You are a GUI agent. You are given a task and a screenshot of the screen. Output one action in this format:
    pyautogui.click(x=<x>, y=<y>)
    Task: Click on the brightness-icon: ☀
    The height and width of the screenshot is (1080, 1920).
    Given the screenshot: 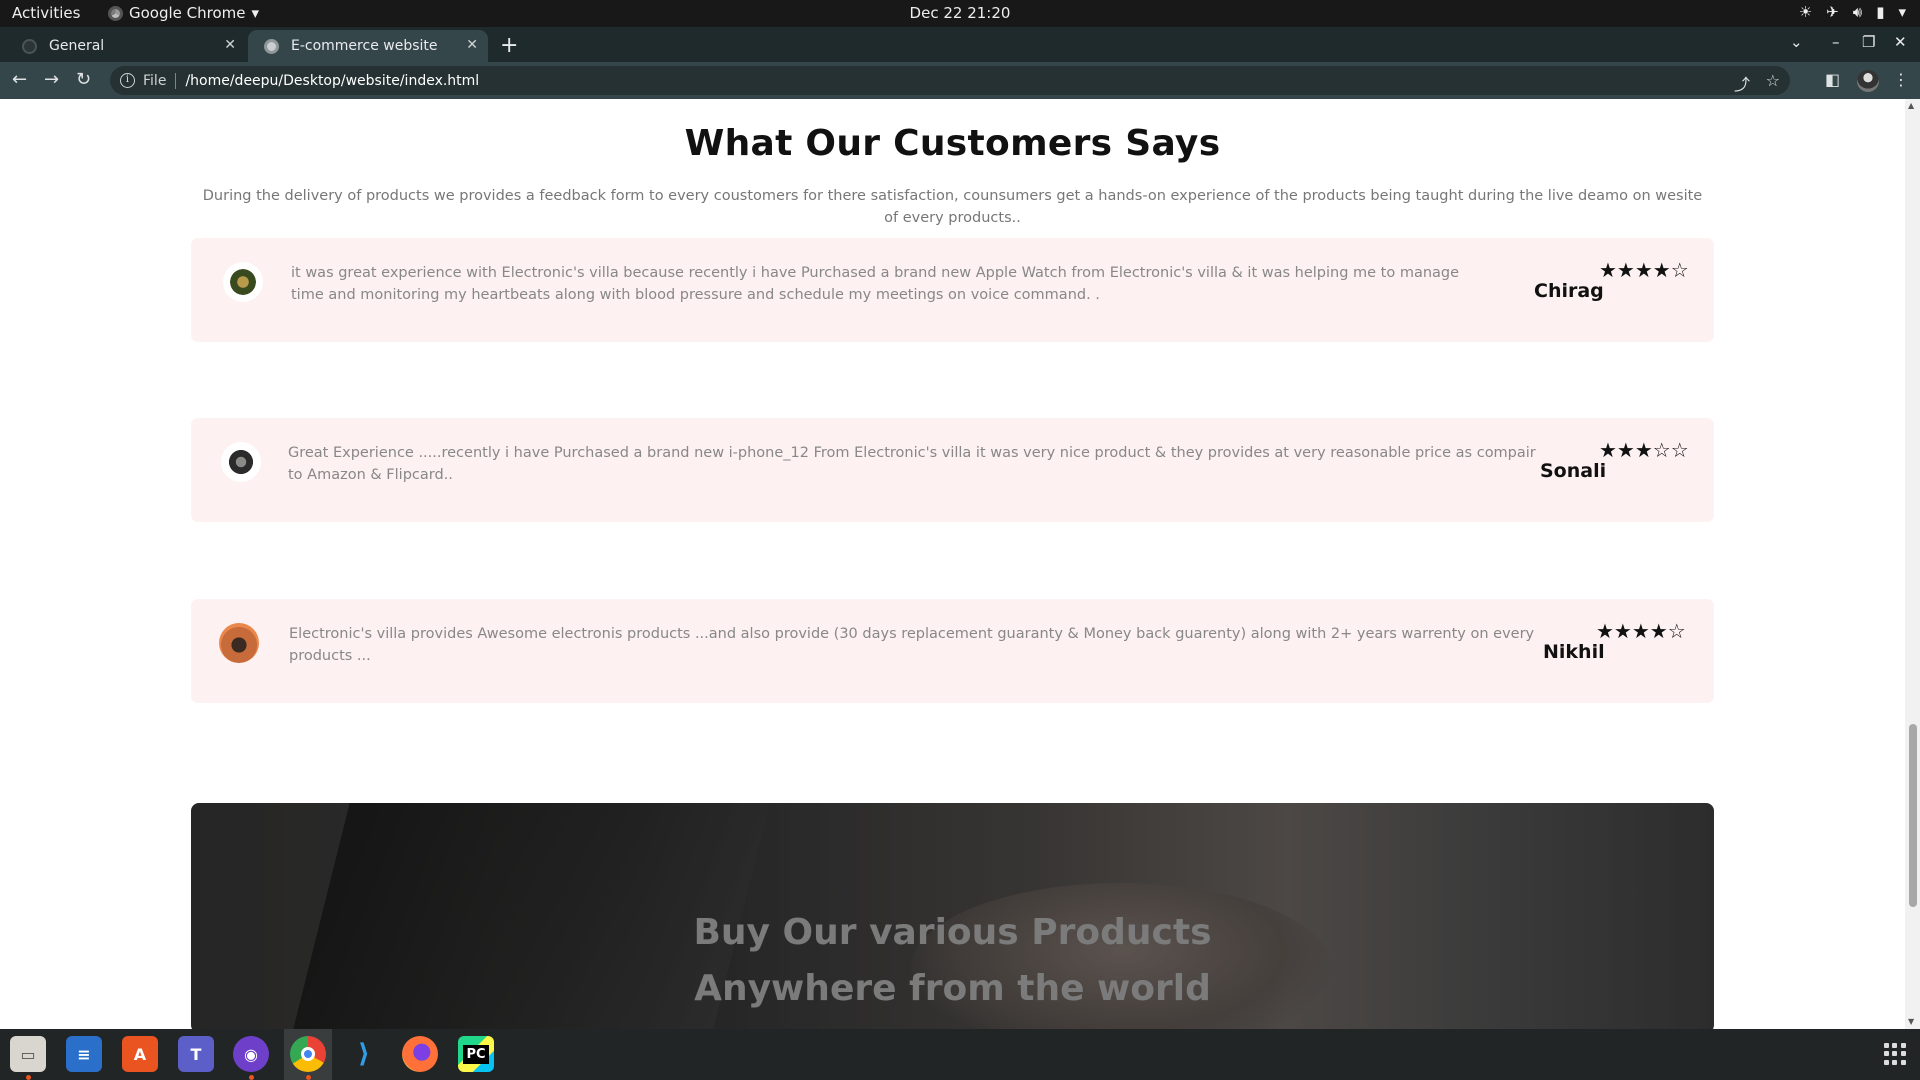 What is the action you would take?
    pyautogui.click(x=1805, y=12)
    